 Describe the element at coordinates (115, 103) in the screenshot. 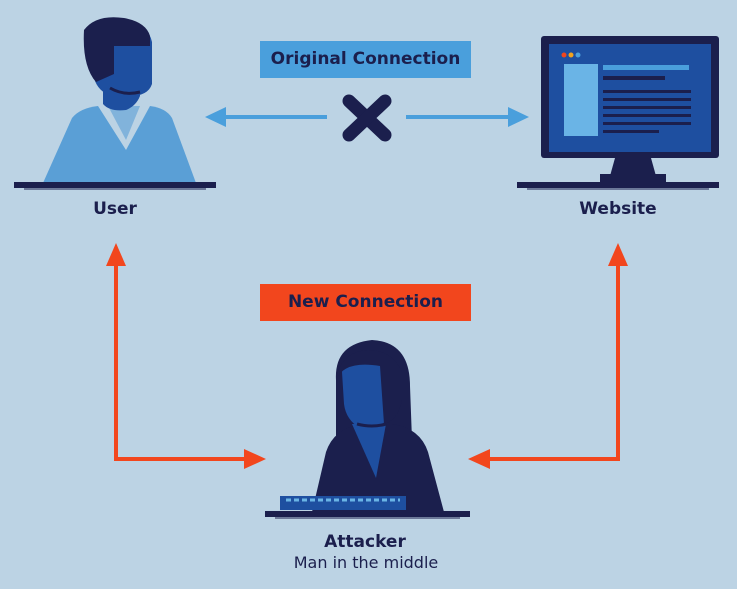

I see `user-figure-icon` at that location.